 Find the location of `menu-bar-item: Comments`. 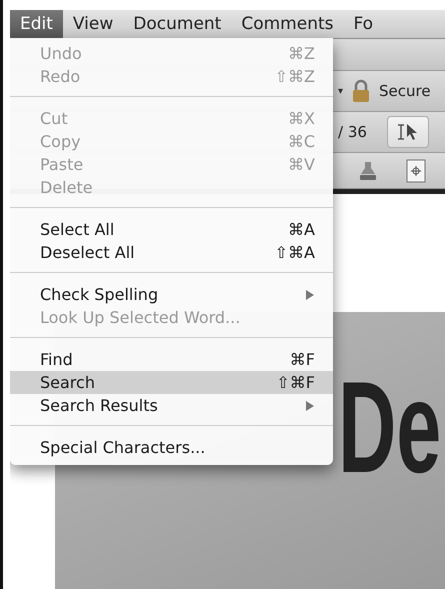

menu-bar-item: Comments is located at coordinates (287, 24).